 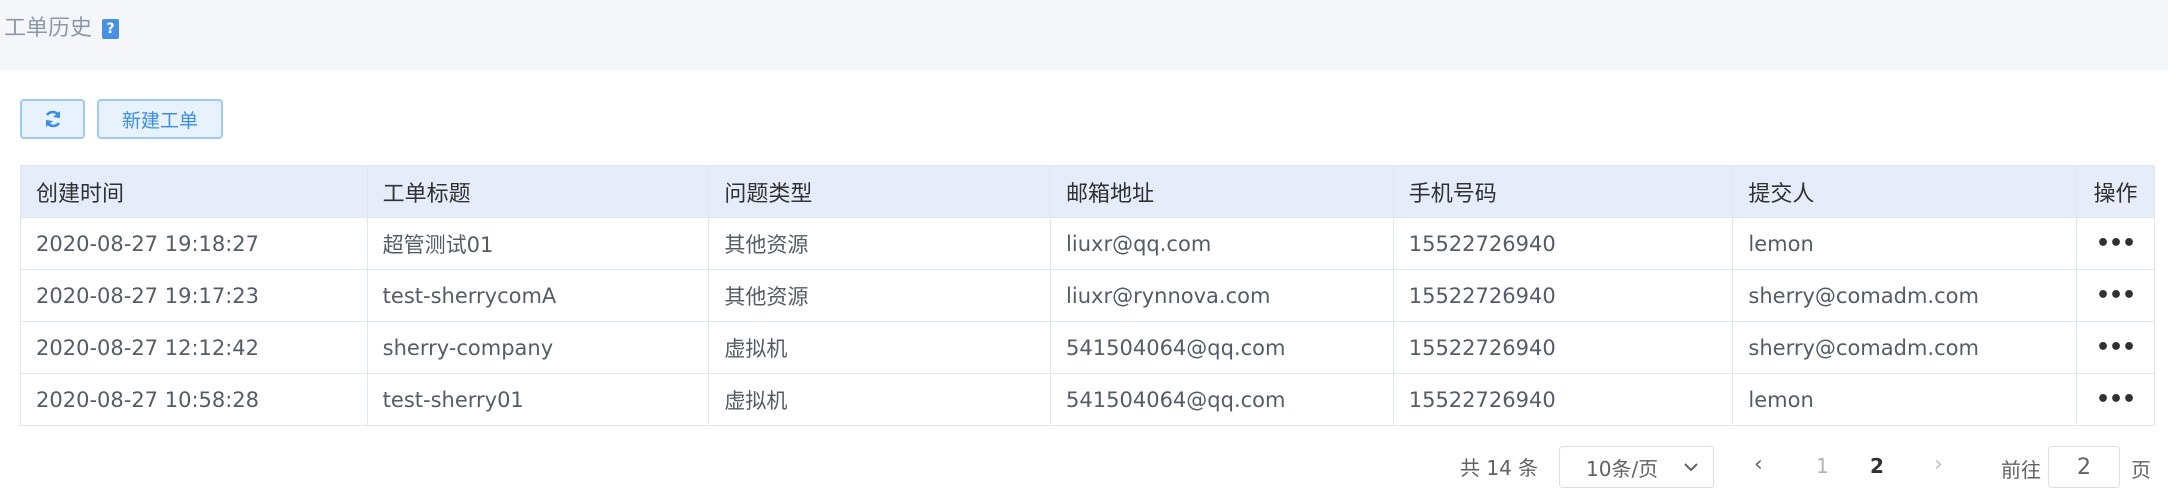 I want to click on goto-page-input, so click(x=2084, y=467).